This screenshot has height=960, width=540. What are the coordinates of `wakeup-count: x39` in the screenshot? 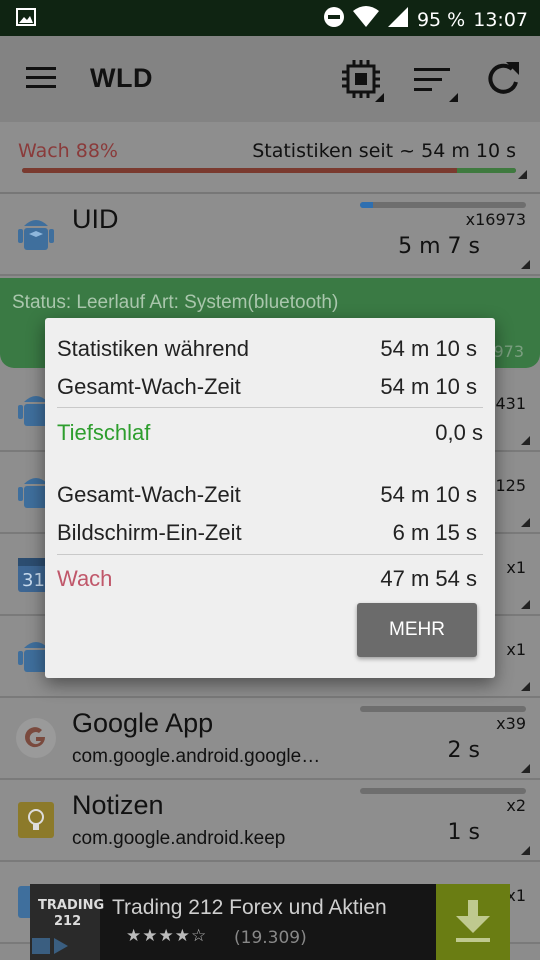 It's located at (511, 723).